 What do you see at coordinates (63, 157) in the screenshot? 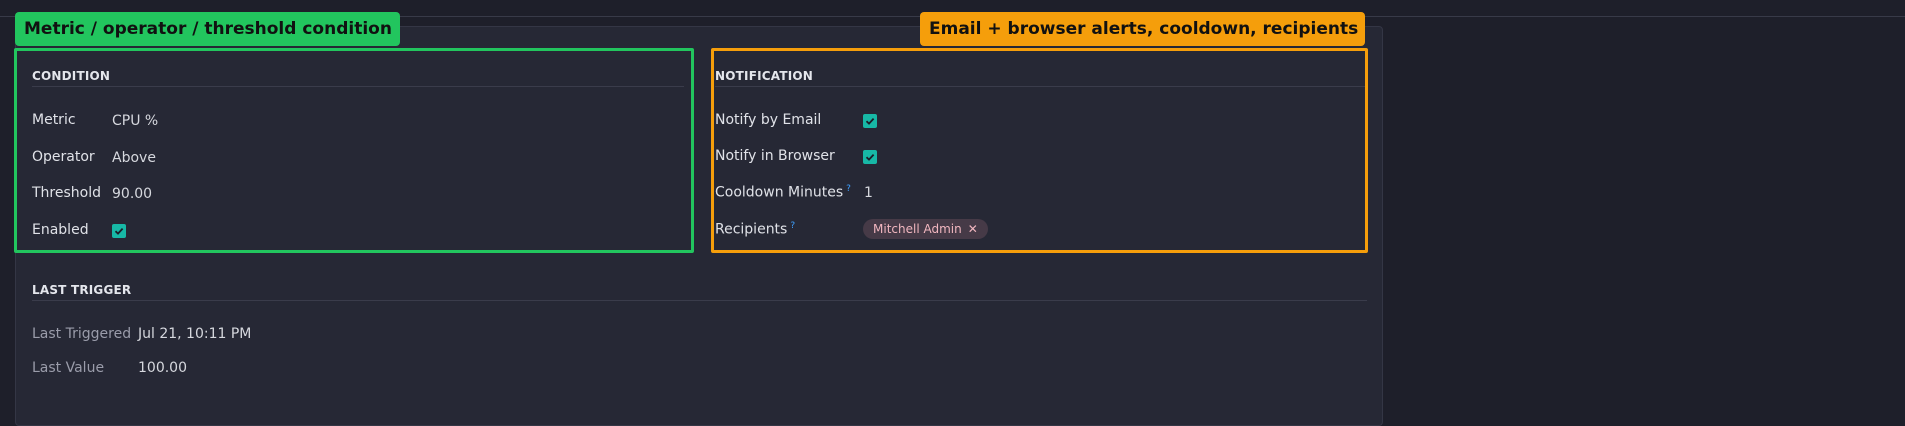
I see `operator-label: Operator` at bounding box center [63, 157].